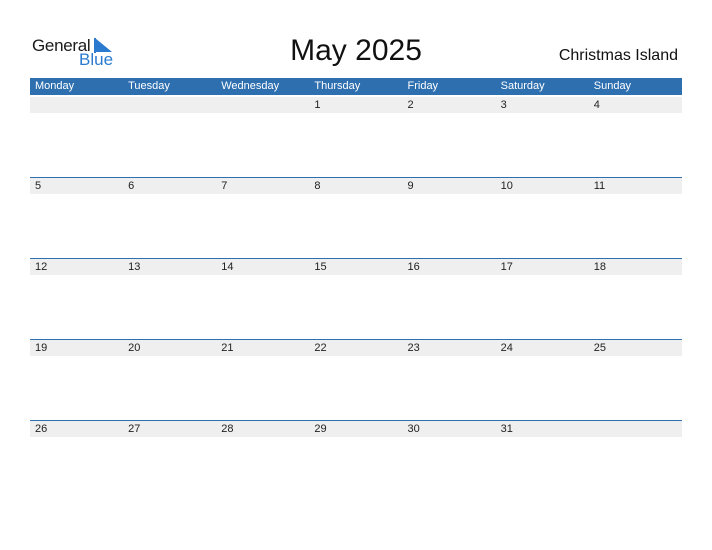 This screenshot has width=712, height=550. What do you see at coordinates (356, 136) in the screenshot?
I see `week-row: 1 2 3 4` at bounding box center [356, 136].